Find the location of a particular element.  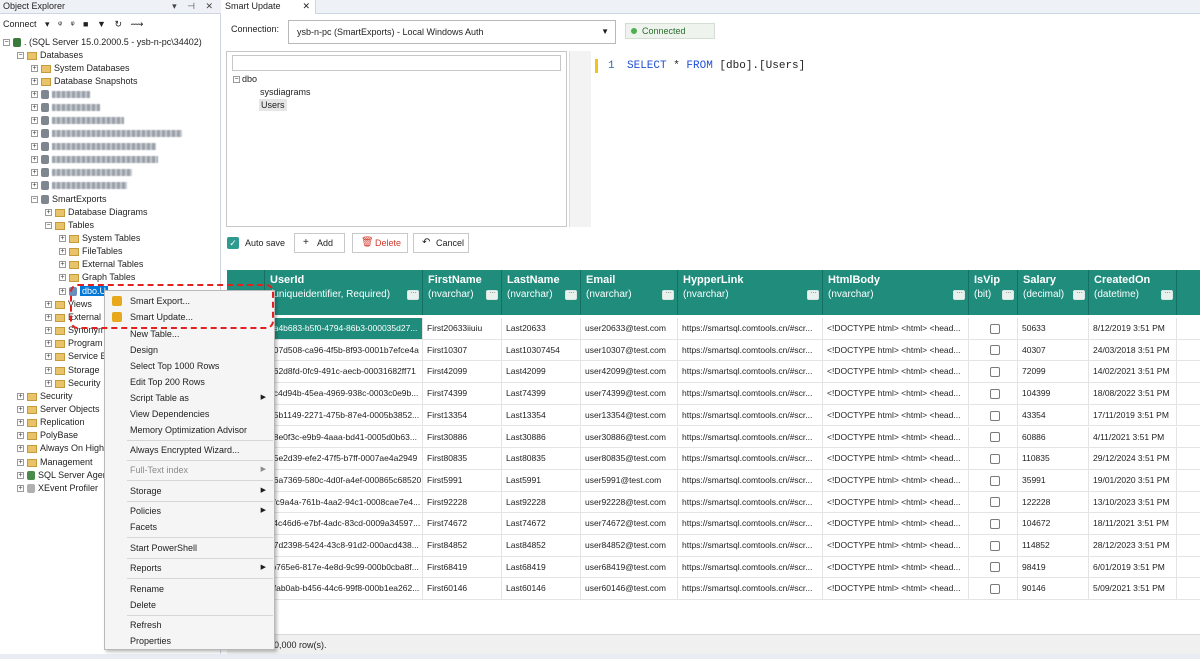

table-cell: 15e2d39-efe2-47f5-b7ff-0007ae4a2949 is located at coordinates (344, 459).